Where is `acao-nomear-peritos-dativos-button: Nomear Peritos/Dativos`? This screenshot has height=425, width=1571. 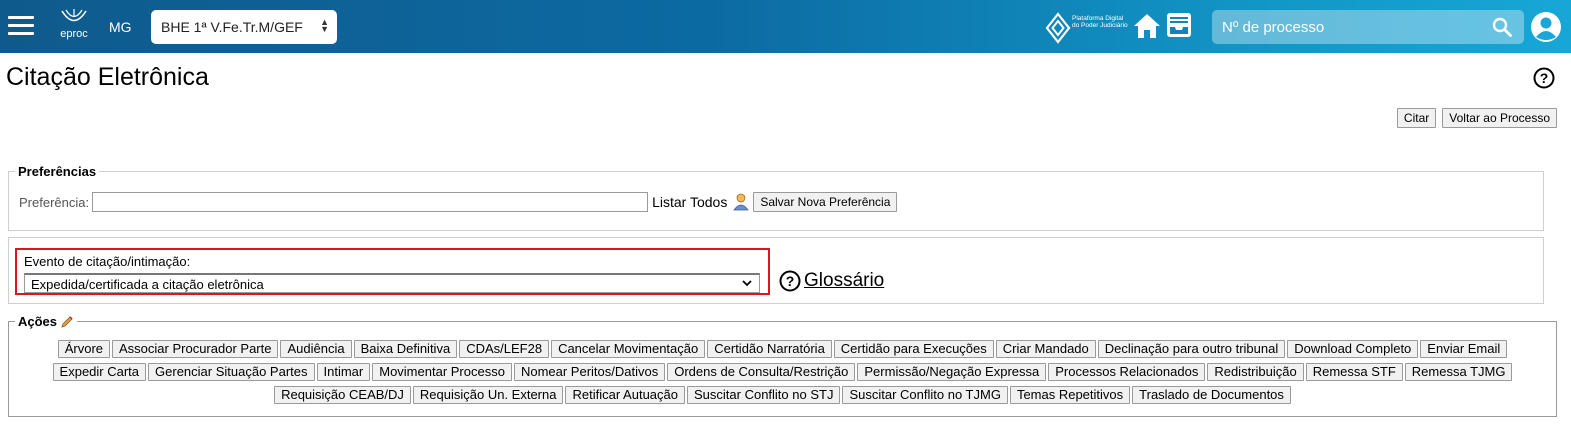
acao-nomear-peritos-dativos-button: Nomear Peritos/Dativos is located at coordinates (589, 372).